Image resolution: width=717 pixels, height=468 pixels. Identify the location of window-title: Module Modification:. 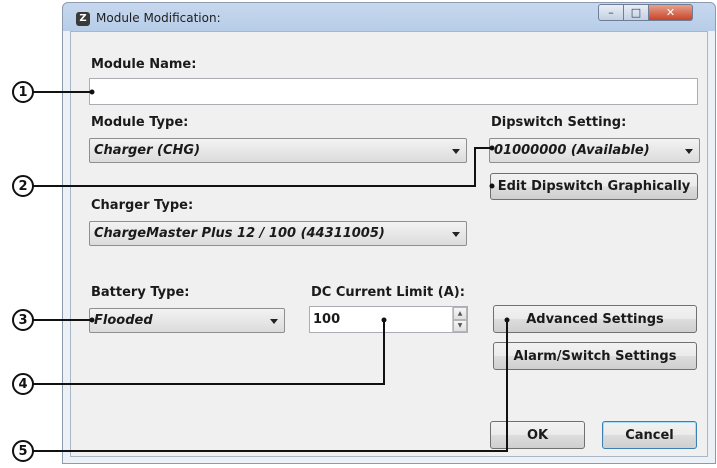
(158, 18).